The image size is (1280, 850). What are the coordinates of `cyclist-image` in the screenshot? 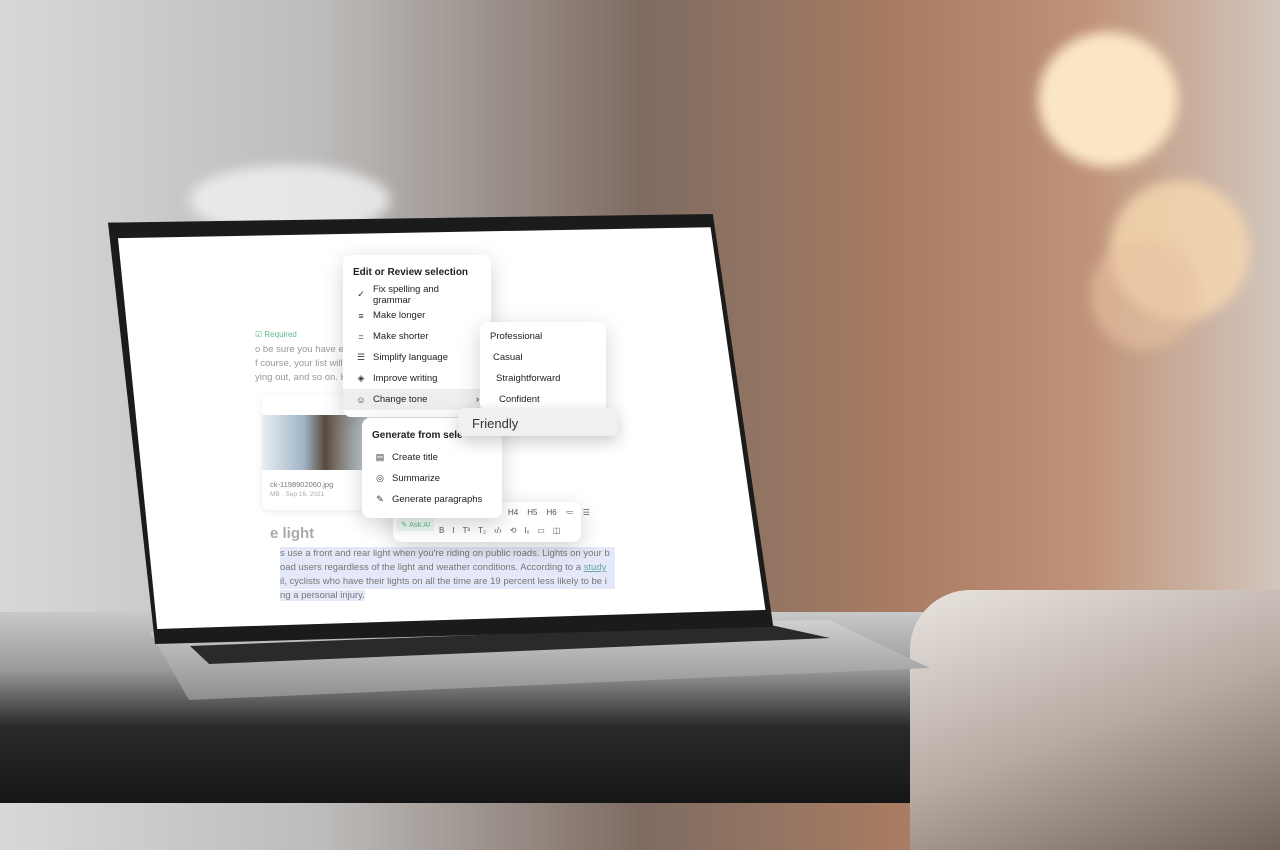 It's located at (314, 442).